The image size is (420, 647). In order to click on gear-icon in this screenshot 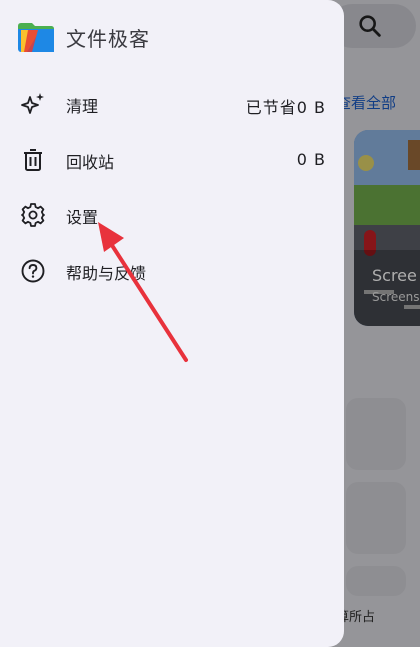, I will do `click(33, 215)`.